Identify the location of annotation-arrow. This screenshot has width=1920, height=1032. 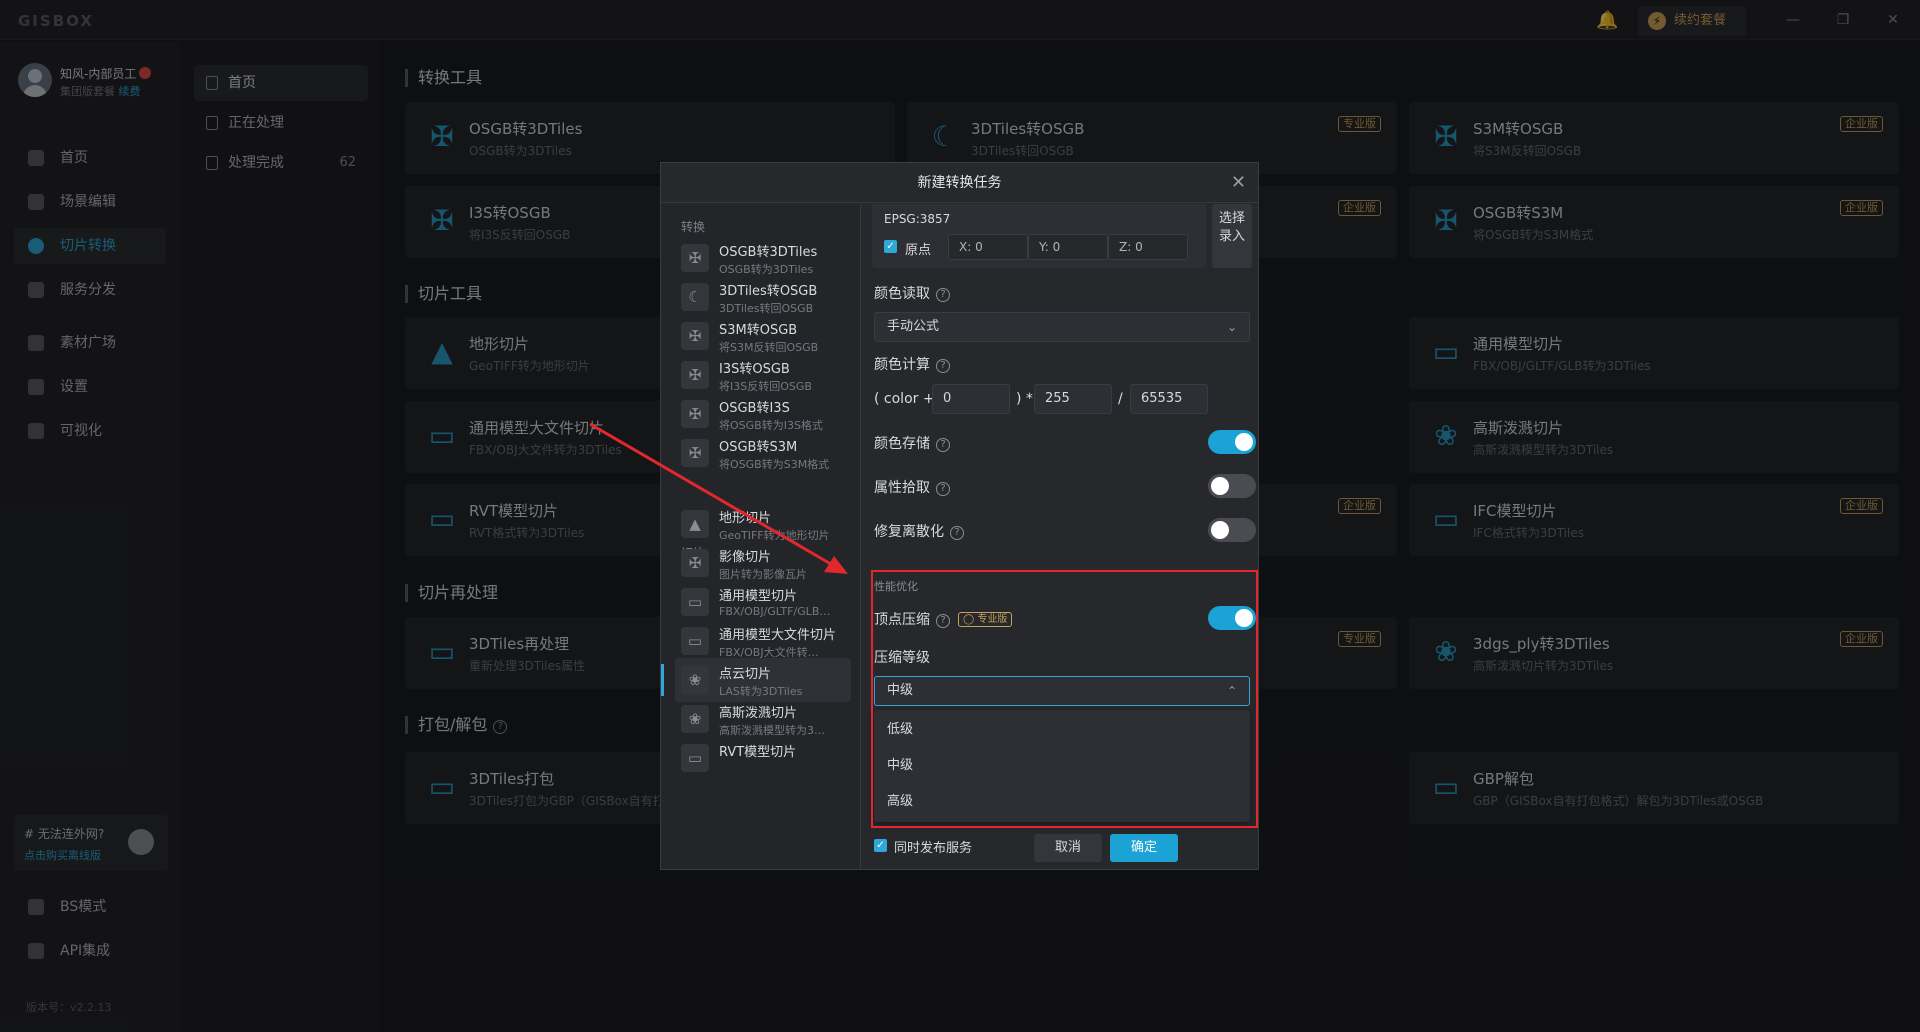
(718, 498).